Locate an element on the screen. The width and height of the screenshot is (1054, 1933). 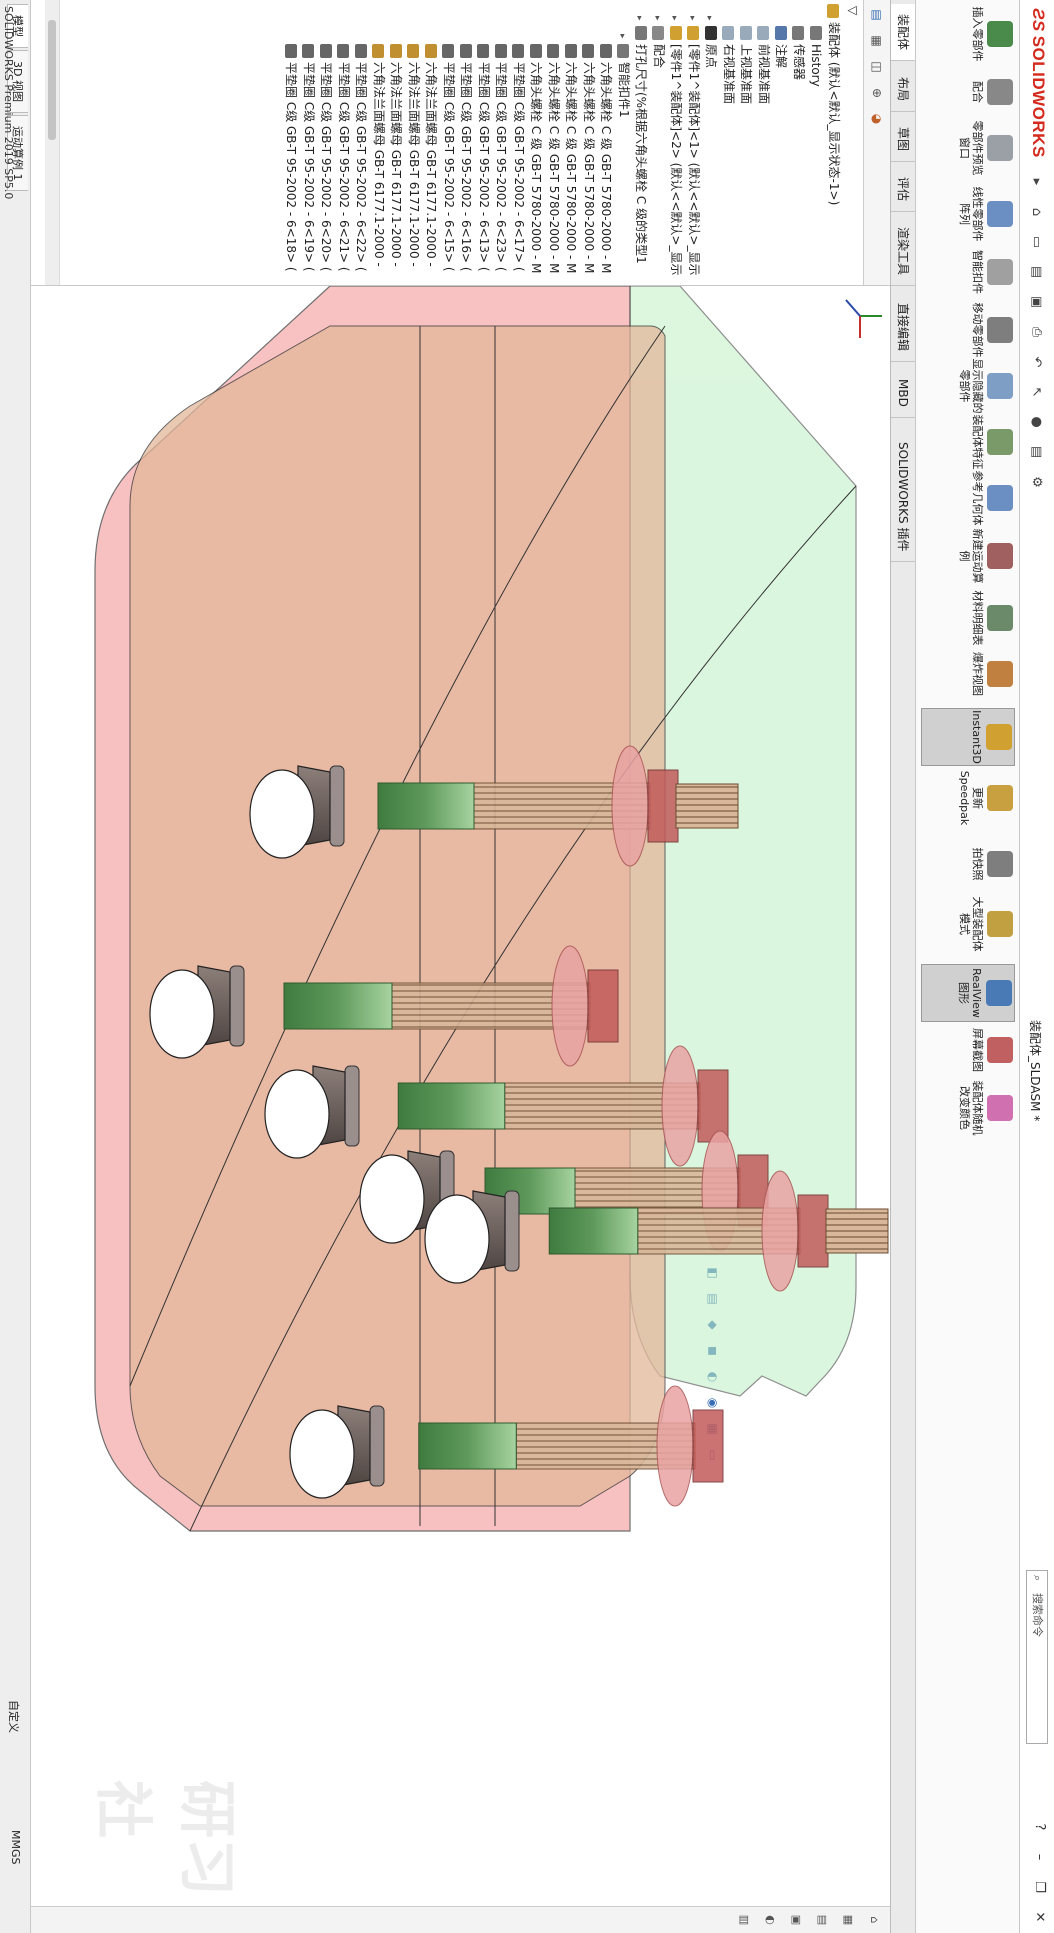
tree-node: 平垫圈 C级 GB-T 95-2002 - 6<17> ( is located at coordinates (519, 142).